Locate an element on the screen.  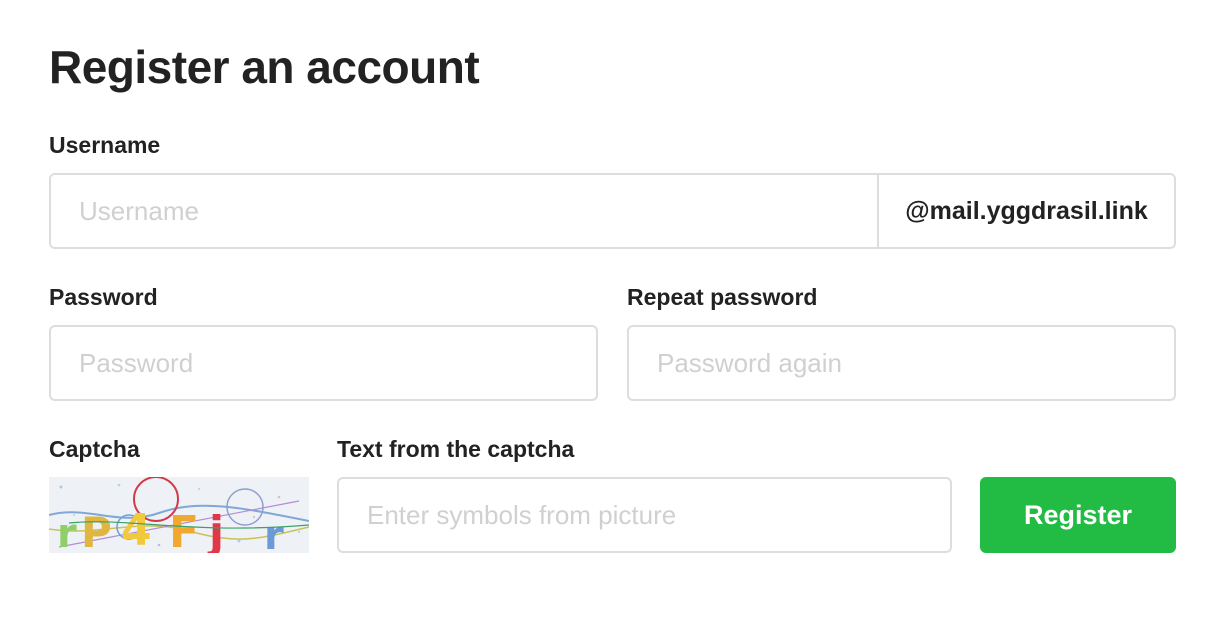
page-title: Register an account is located at coordinates (264, 67).